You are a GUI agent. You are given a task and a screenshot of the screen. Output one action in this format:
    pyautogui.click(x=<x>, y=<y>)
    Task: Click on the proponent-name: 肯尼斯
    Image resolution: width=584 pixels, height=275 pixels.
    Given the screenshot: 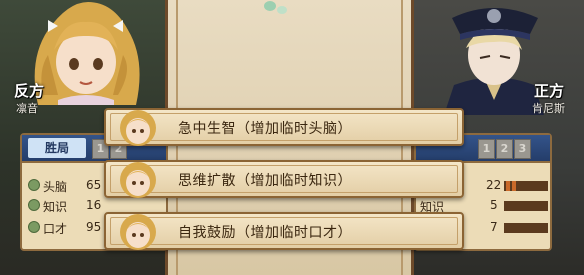 What is the action you would take?
    pyautogui.click(x=548, y=108)
    